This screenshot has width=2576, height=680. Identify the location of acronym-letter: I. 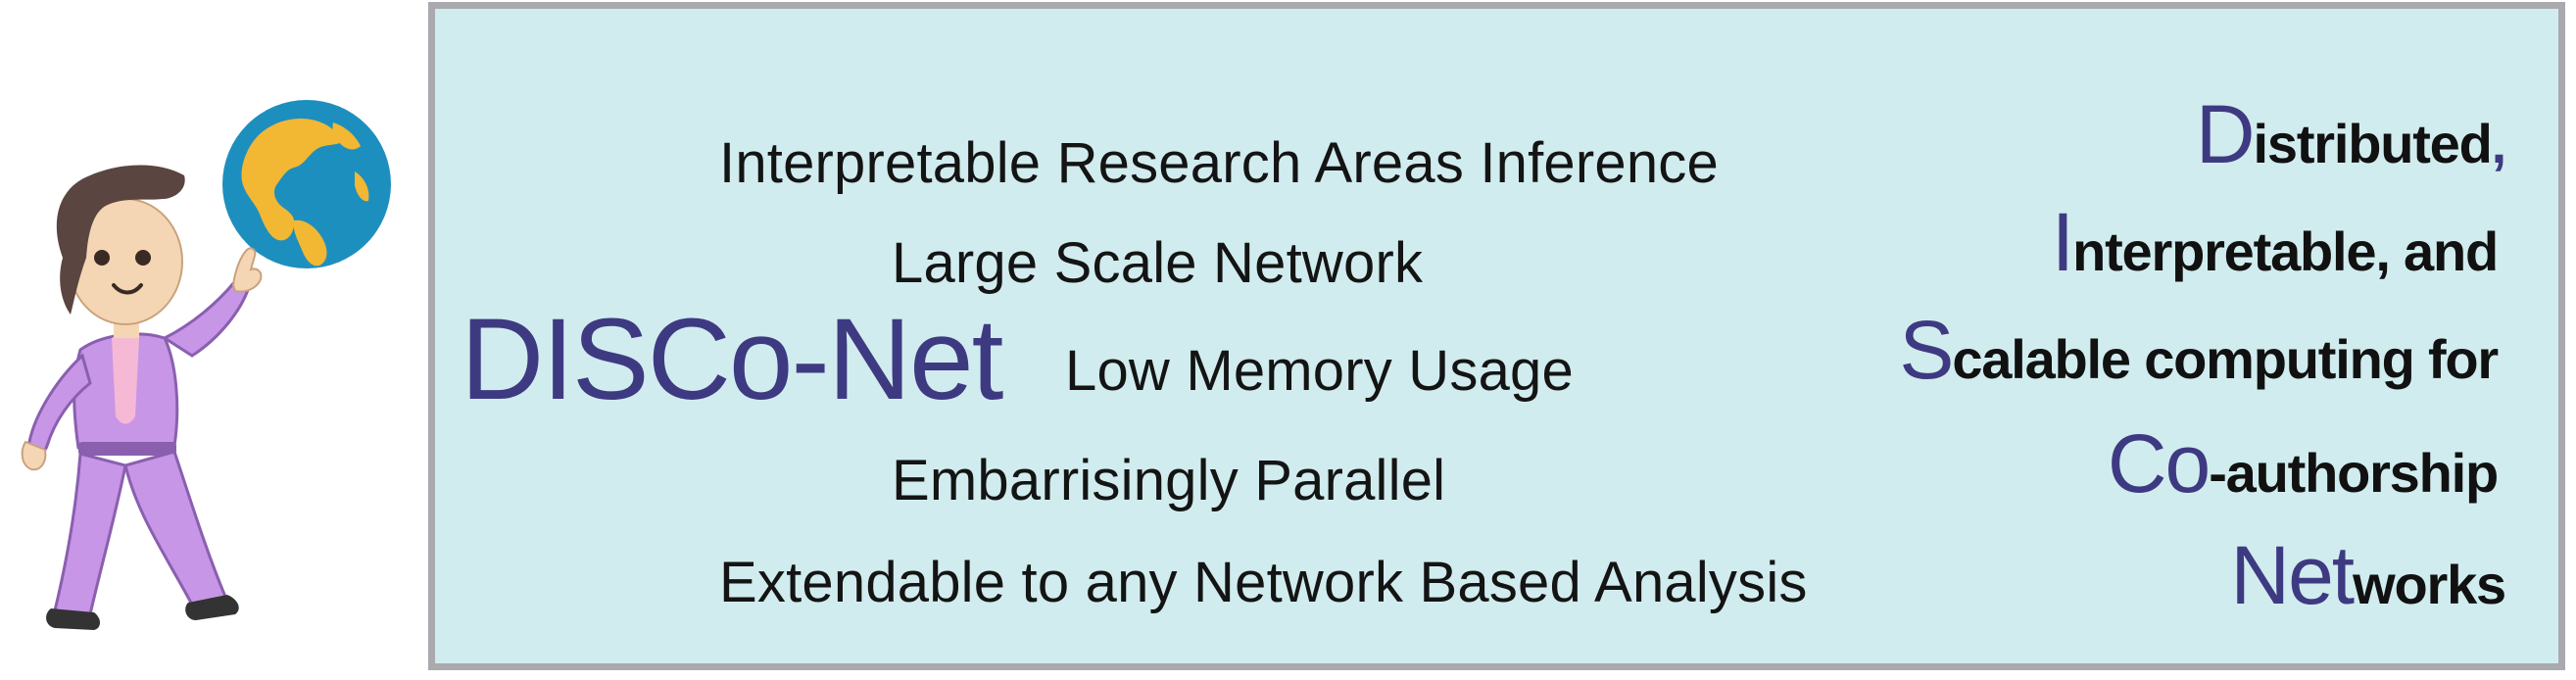
(2062, 242).